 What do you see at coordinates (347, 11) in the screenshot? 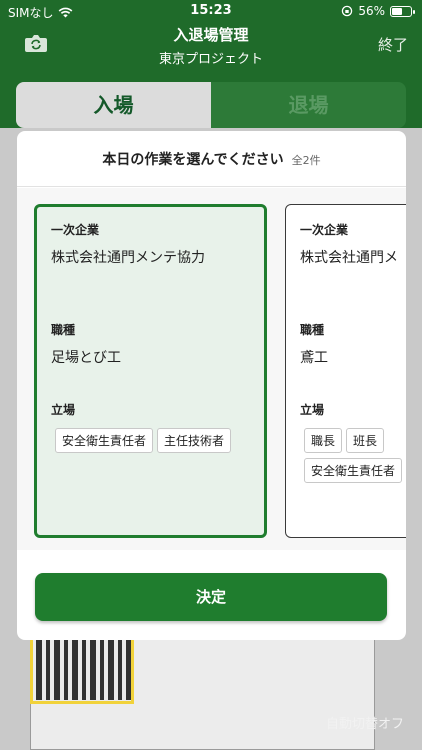
I see `orientation-lock-icon` at bounding box center [347, 11].